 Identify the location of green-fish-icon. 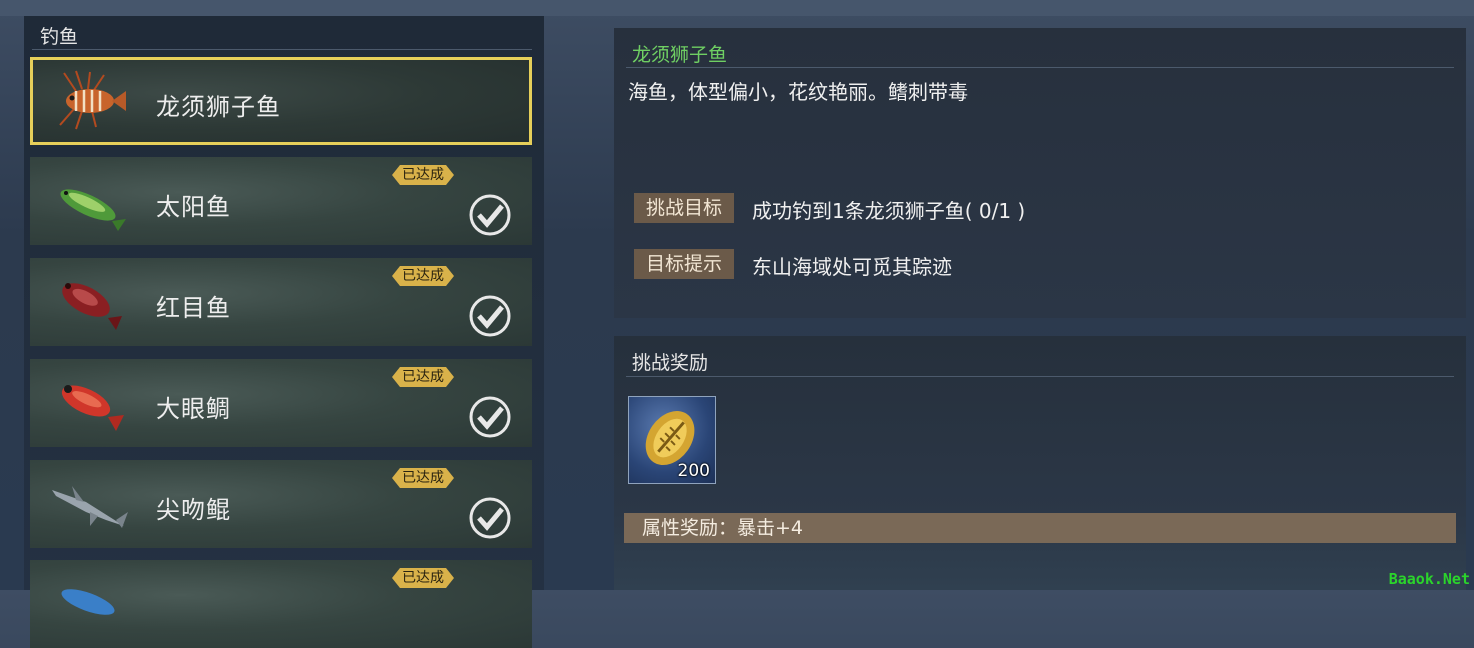
(93, 210).